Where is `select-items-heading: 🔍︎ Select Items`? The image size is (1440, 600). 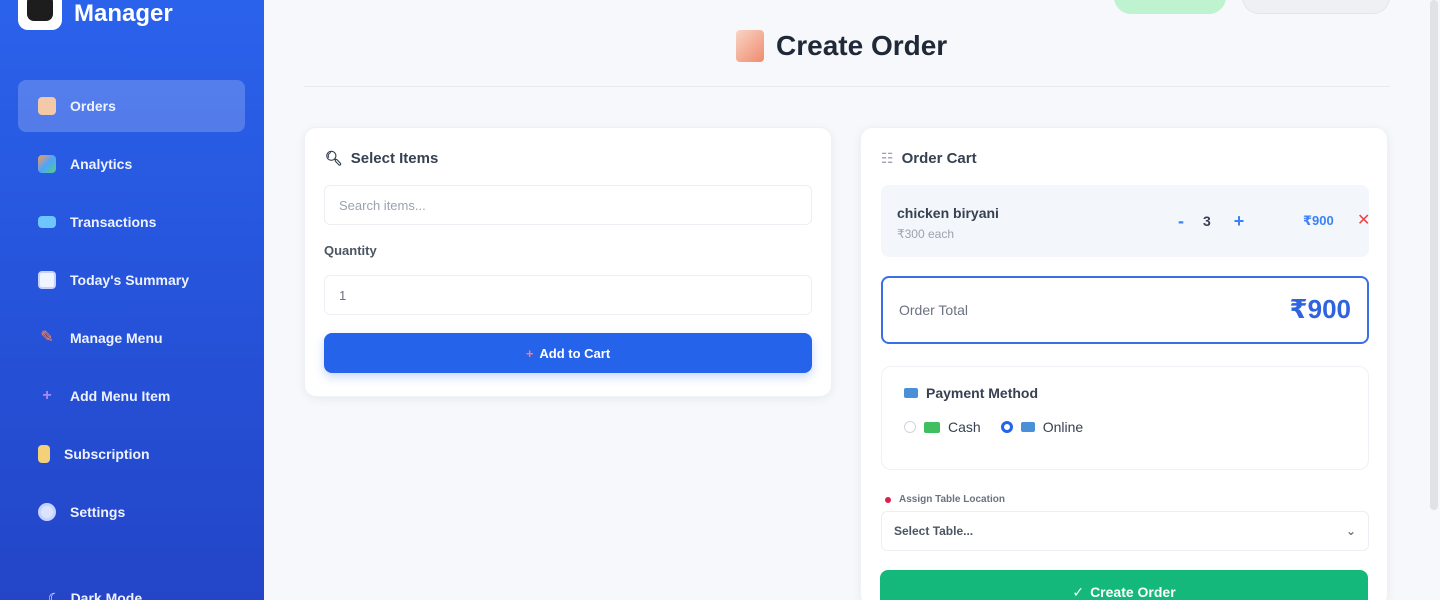 select-items-heading: 🔍︎ Select Items is located at coordinates (381, 158).